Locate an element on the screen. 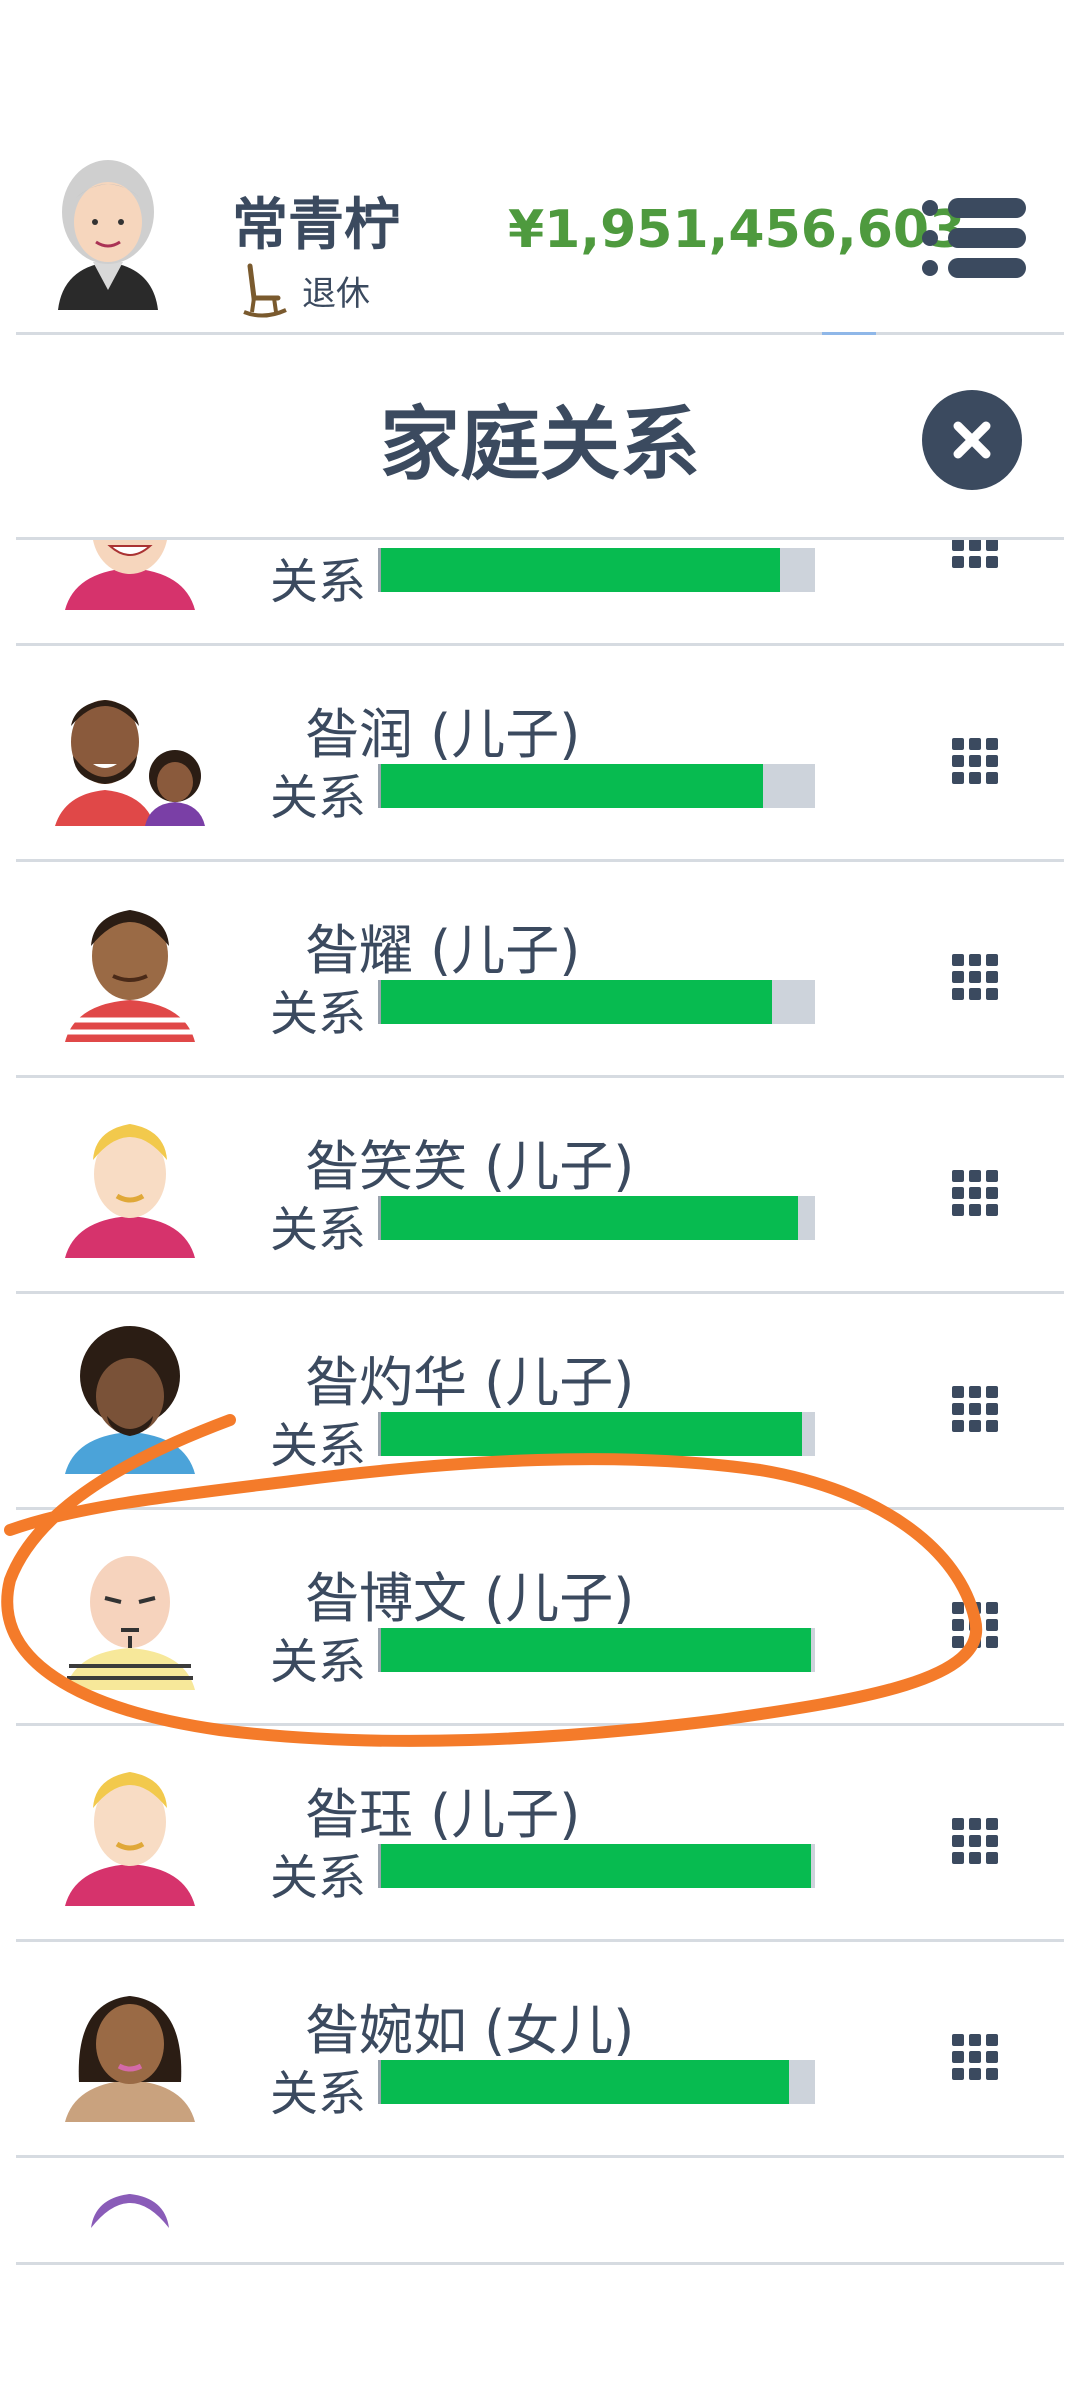 The width and height of the screenshot is (1080, 2400). header-accent is located at coordinates (849, 333).